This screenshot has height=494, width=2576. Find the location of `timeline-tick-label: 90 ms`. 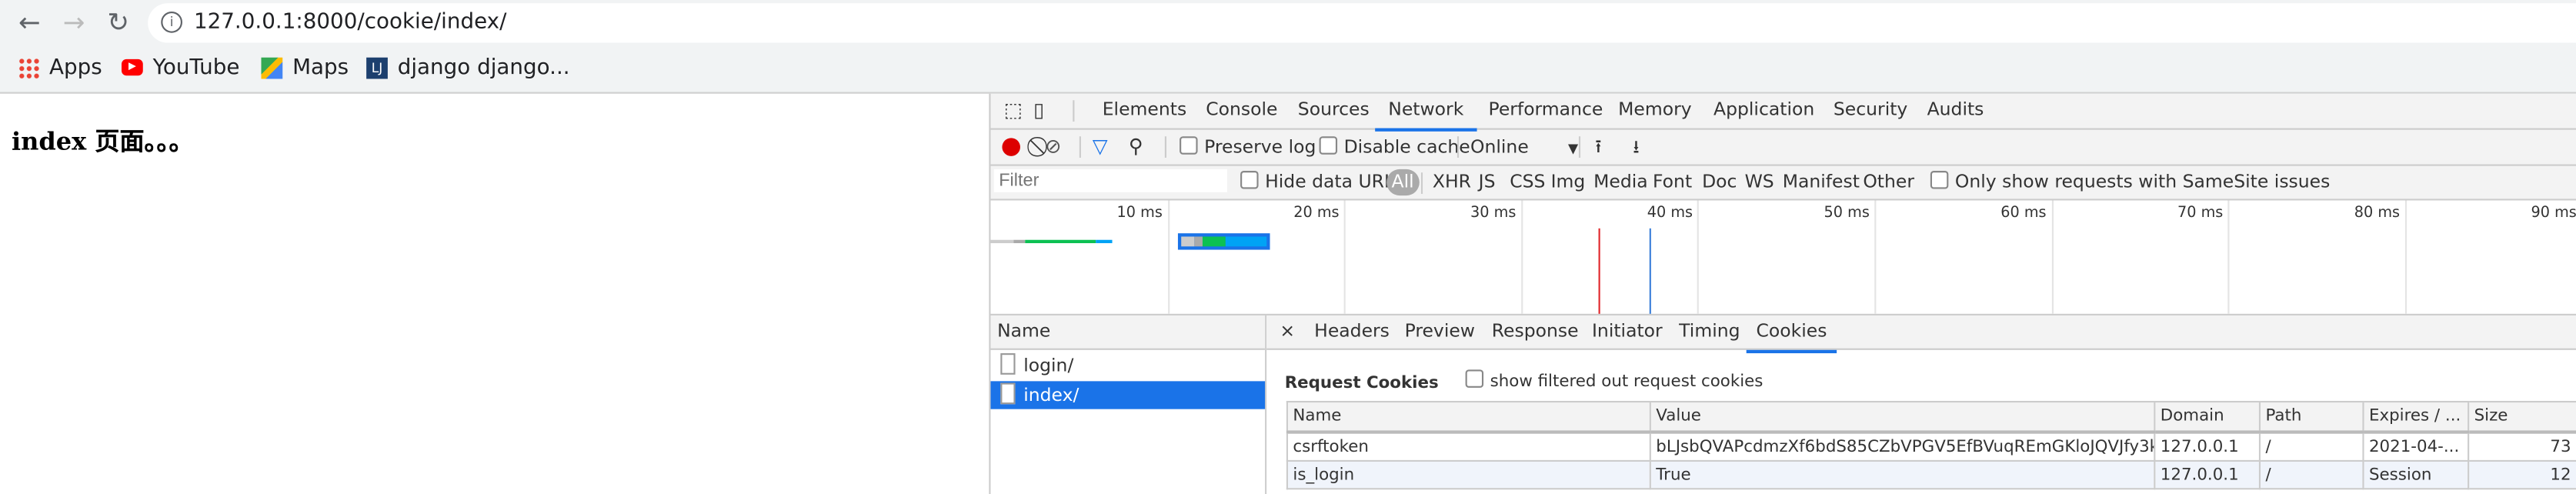

timeline-tick-label: 90 ms is located at coordinates (2553, 213).